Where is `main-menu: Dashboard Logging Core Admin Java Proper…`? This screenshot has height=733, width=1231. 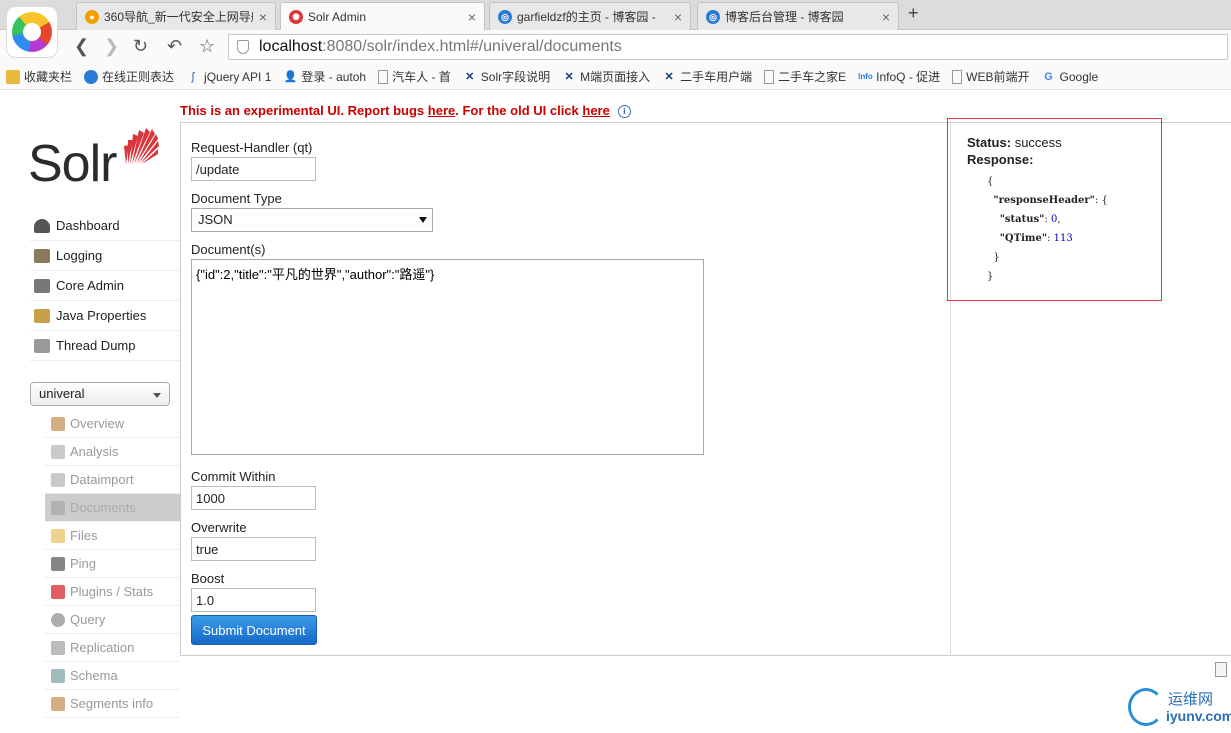 main-menu: Dashboard Logging Core Admin Java Proper… is located at coordinates (105, 286).